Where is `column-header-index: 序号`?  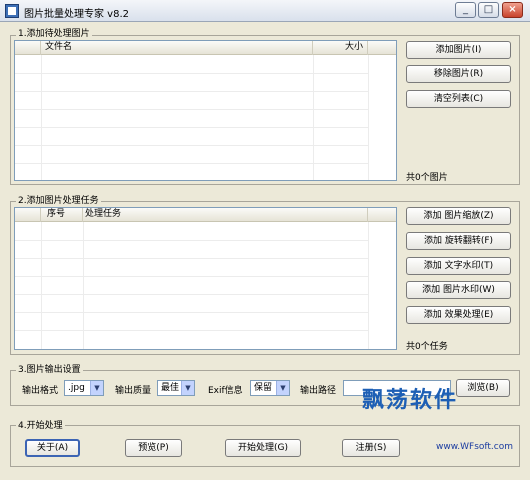
column-header-index: 序号 is located at coordinates (62, 215).